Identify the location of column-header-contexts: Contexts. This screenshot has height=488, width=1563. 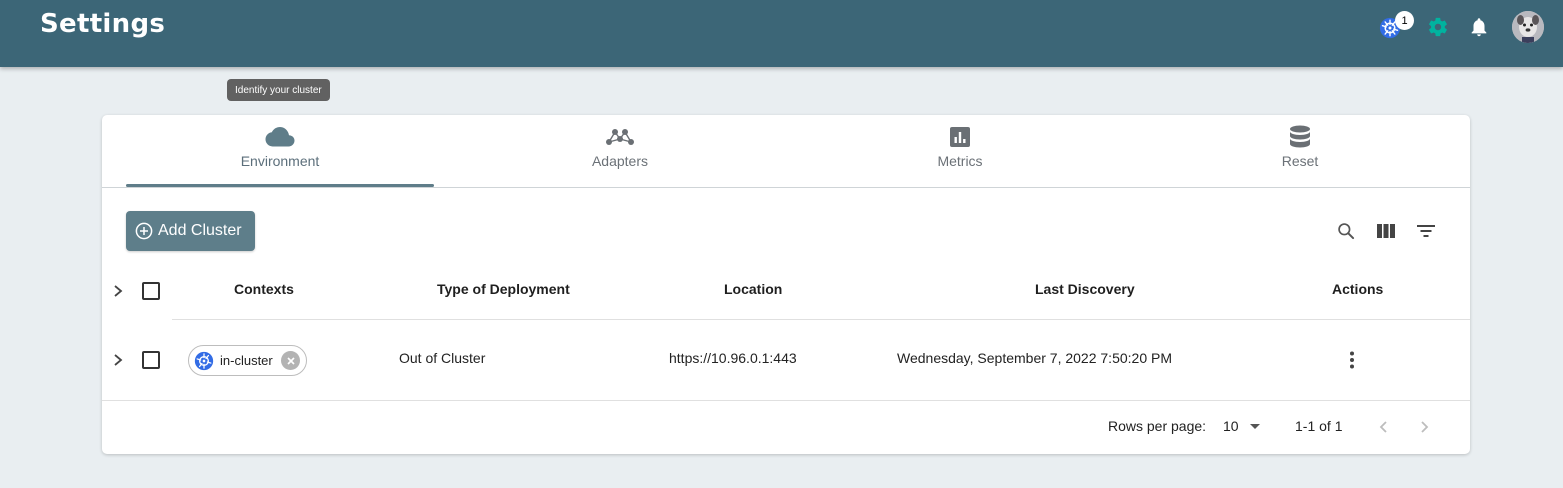
(264, 289).